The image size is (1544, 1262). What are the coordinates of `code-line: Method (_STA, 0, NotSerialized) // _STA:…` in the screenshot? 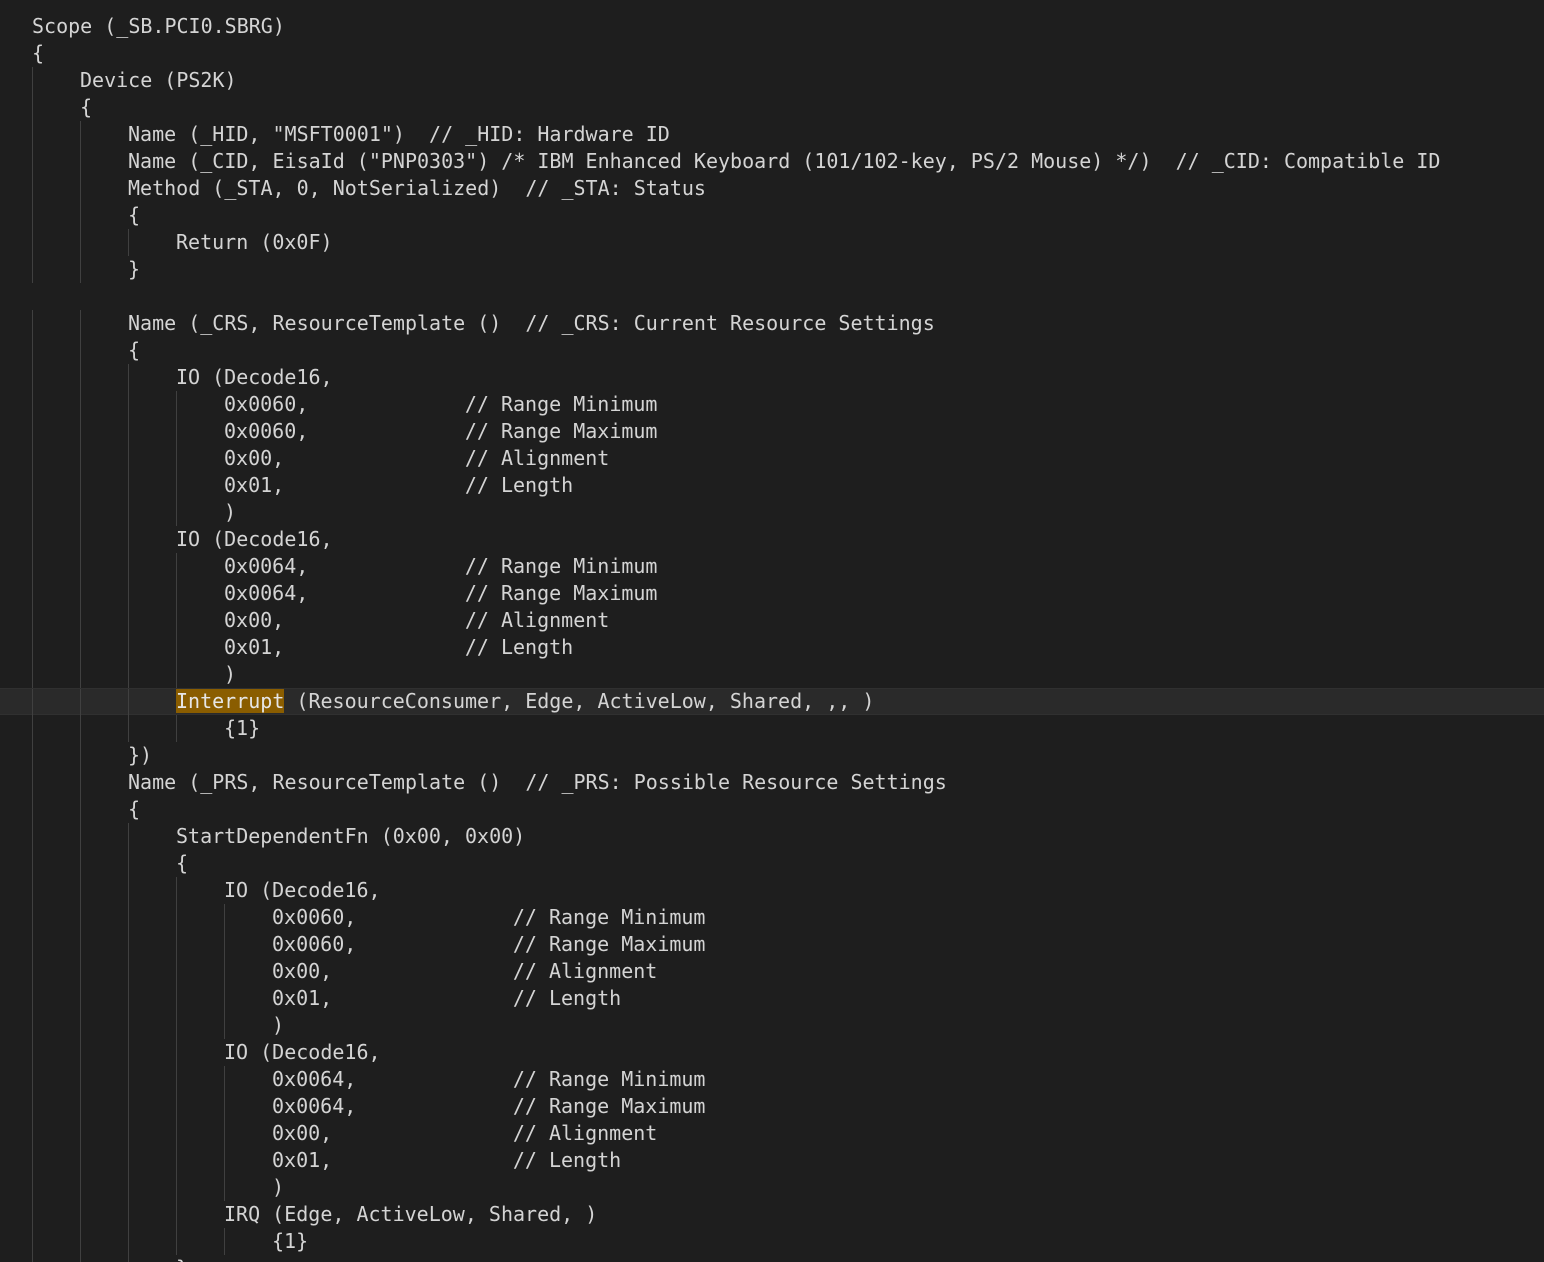 It's located at (772, 188).